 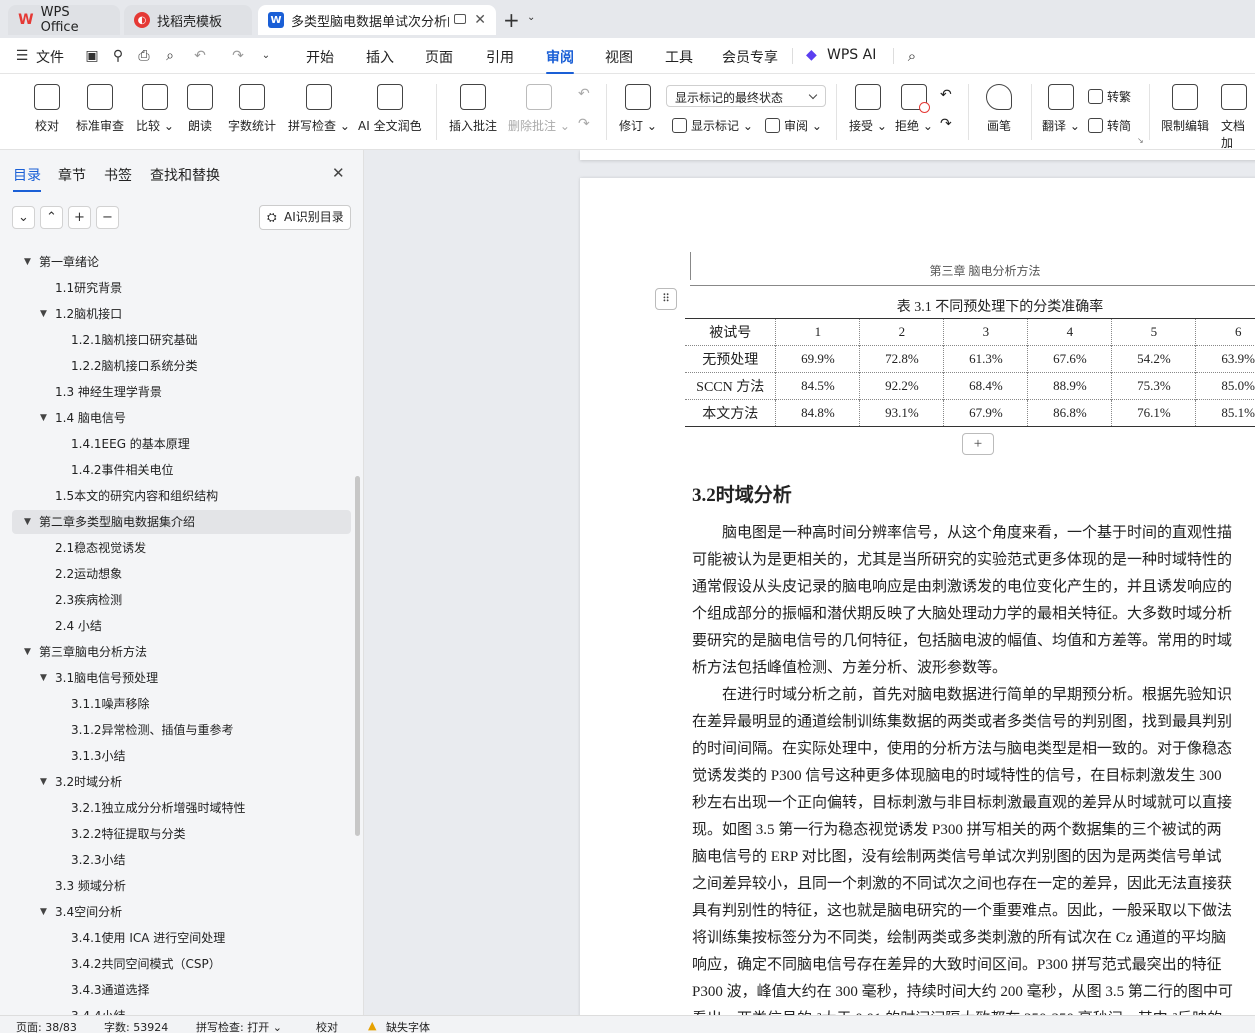 What do you see at coordinates (185, 175) in the screenshot?
I see `nav-tab-find-replace: 查找和替换` at bounding box center [185, 175].